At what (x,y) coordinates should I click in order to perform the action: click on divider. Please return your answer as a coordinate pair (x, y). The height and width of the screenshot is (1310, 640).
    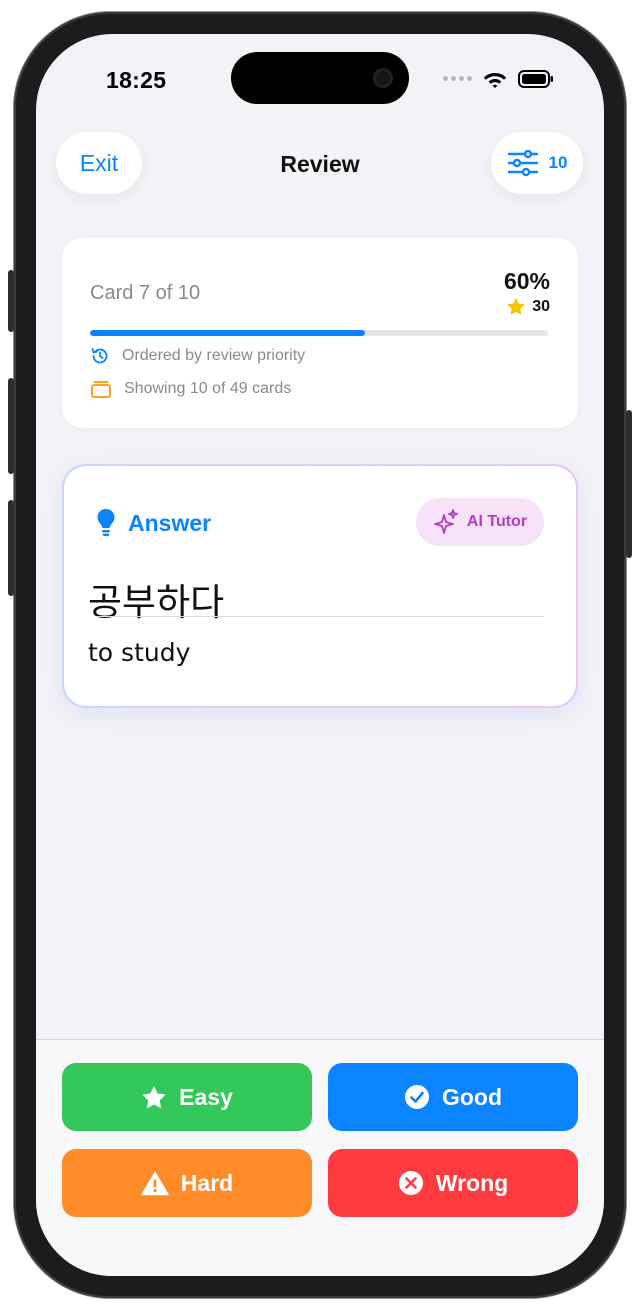
    Looking at the image, I should click on (320, 616).